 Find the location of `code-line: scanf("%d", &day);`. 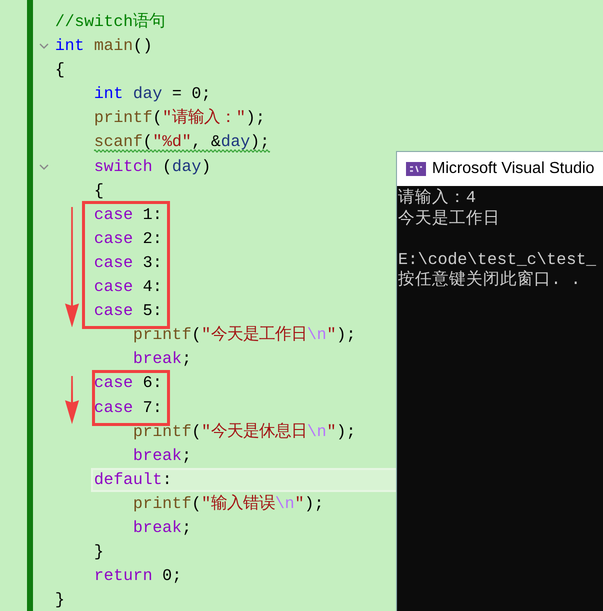

code-line: scanf("%d", &day); is located at coordinates (182, 142).